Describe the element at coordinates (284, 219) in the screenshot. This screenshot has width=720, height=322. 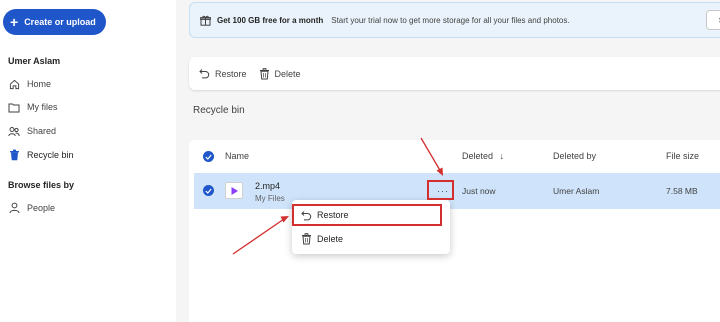
I see `arrowhead-icon` at that location.